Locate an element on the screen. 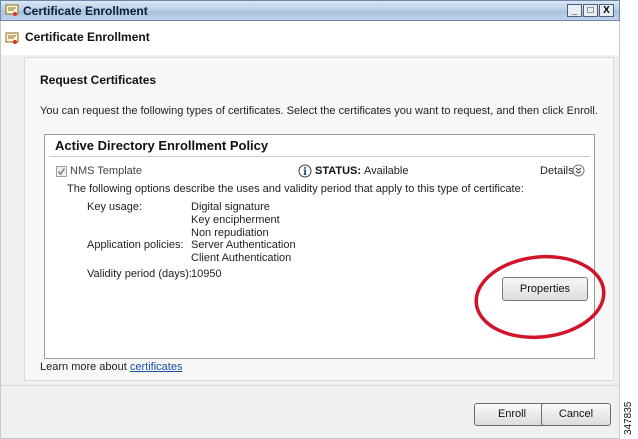 This screenshot has height=439, width=638. certificate-checkbox is located at coordinates (61, 171).